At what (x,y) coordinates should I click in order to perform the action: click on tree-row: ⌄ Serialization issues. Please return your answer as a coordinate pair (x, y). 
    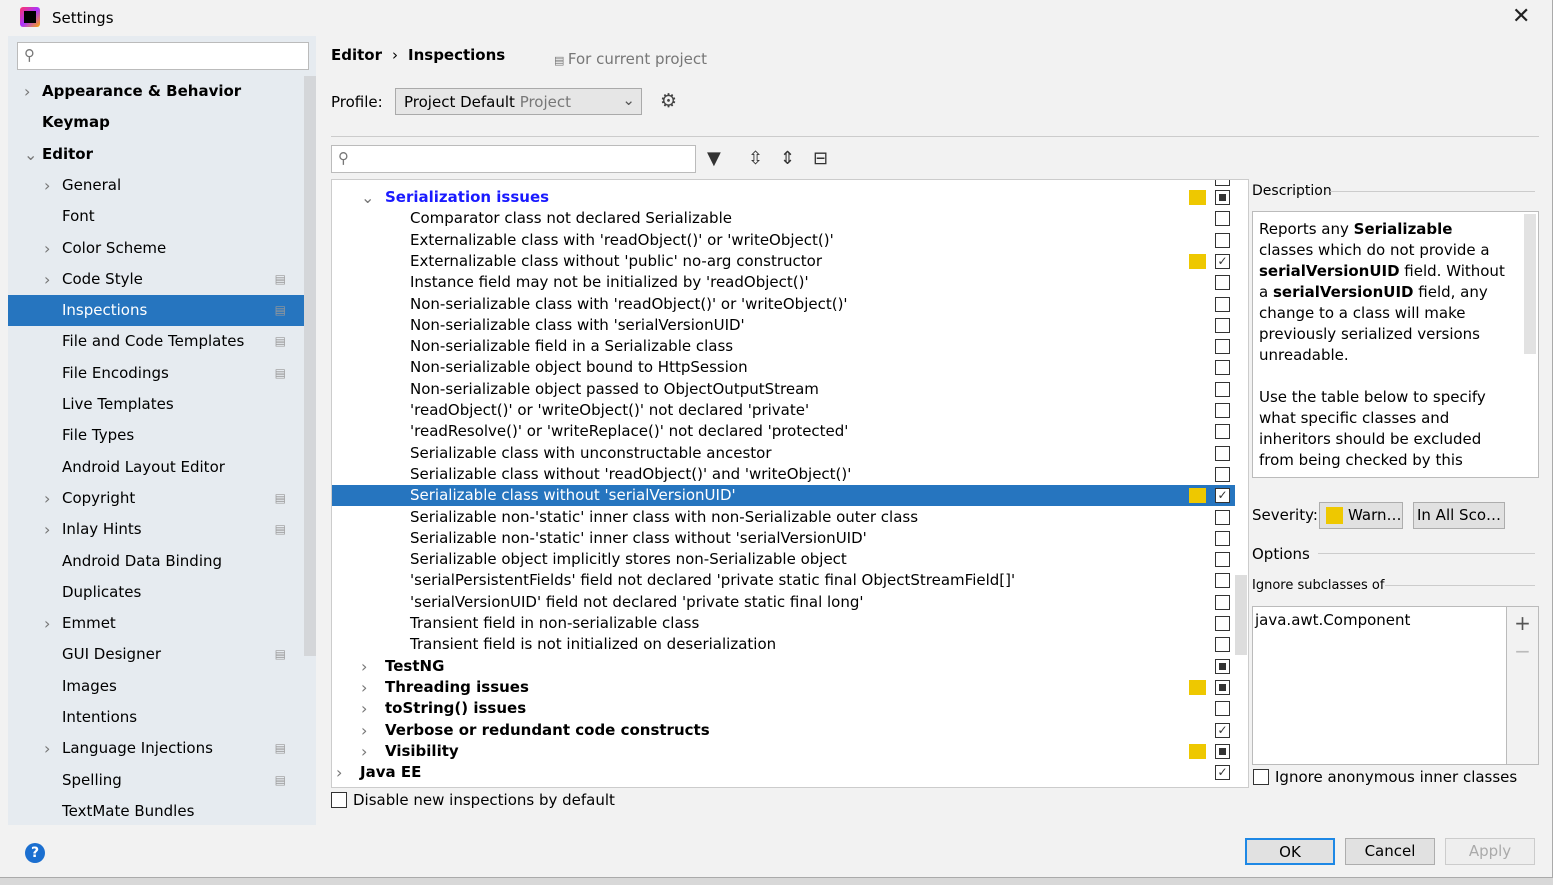
    Looking at the image, I should click on (783, 197).